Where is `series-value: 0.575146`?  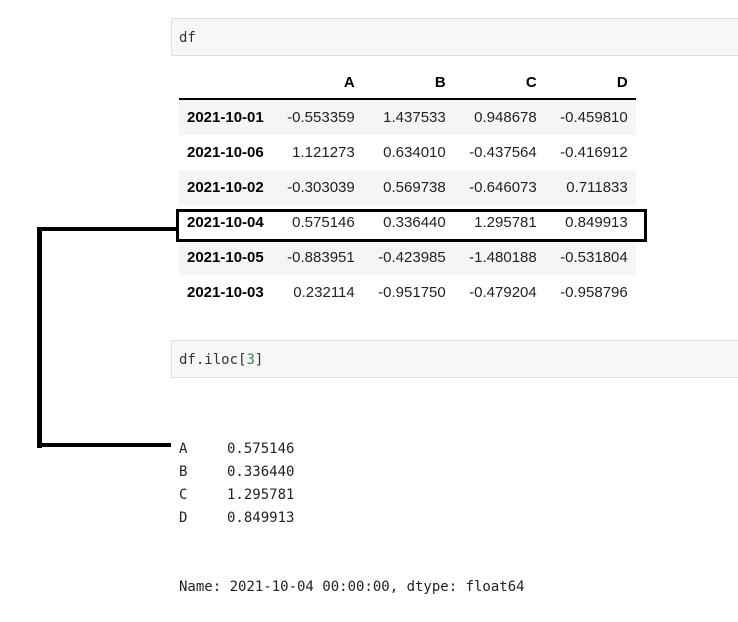 series-value: 0.575146 is located at coordinates (261, 449).